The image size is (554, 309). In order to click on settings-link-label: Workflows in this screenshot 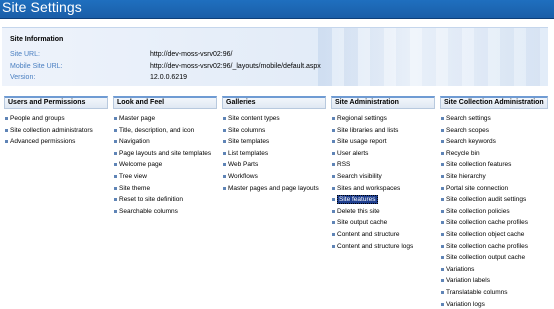, I will do `click(243, 176)`.